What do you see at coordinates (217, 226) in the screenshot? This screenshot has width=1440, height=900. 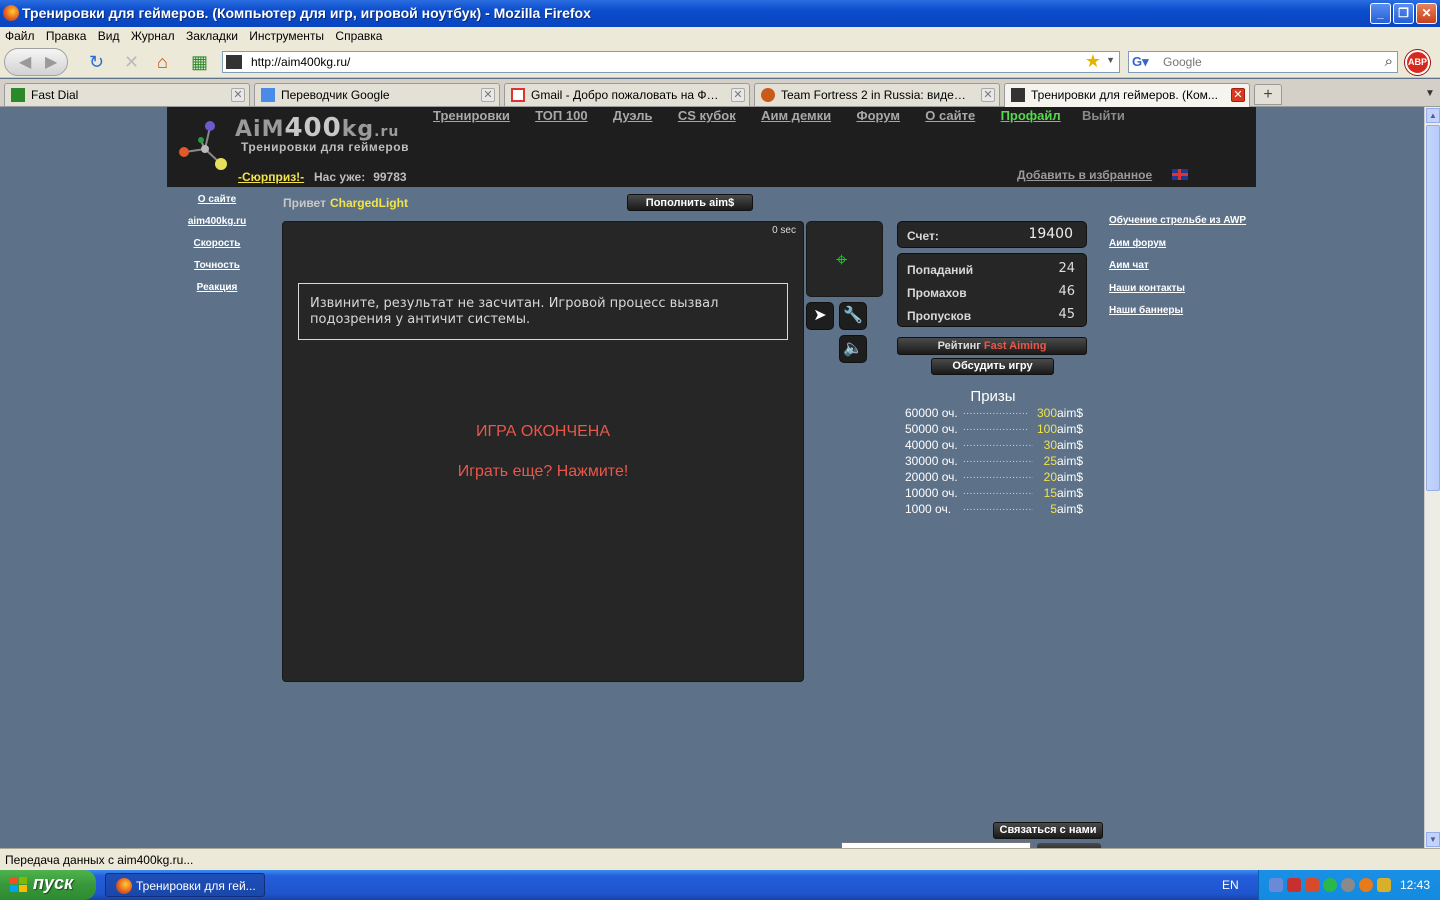 I see `left-nav-home: aim400kg.ru` at bounding box center [217, 226].